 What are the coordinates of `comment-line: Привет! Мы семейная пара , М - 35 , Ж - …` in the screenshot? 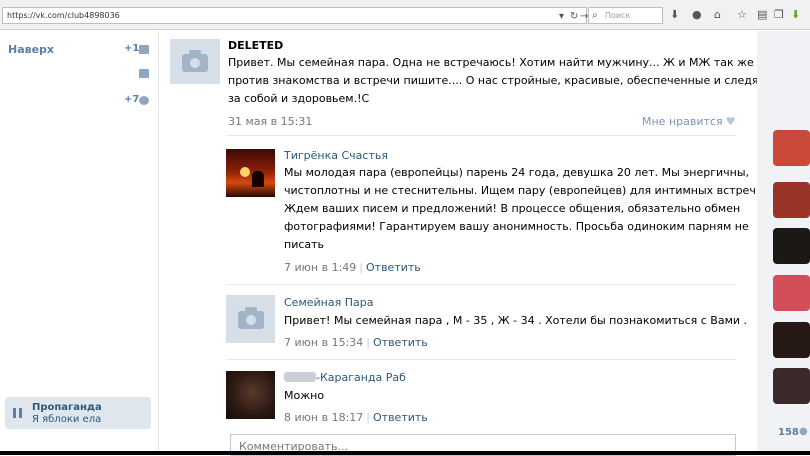 It's located at (516, 320).